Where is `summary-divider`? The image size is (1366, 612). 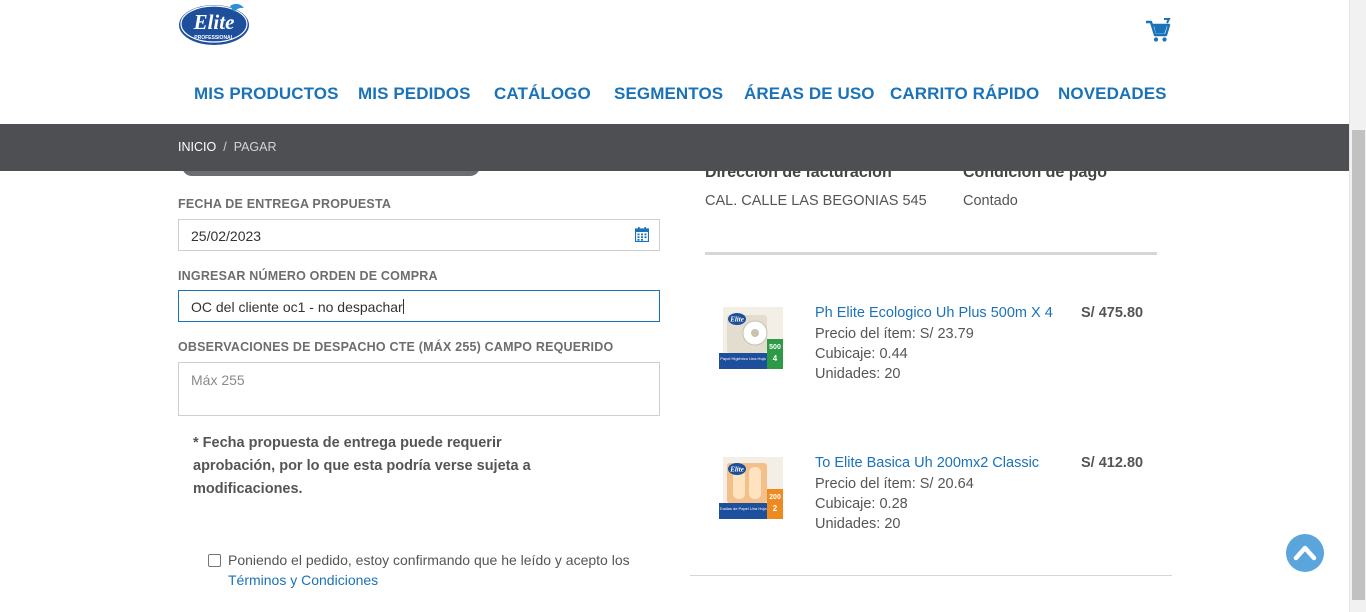 summary-divider is located at coordinates (931, 253).